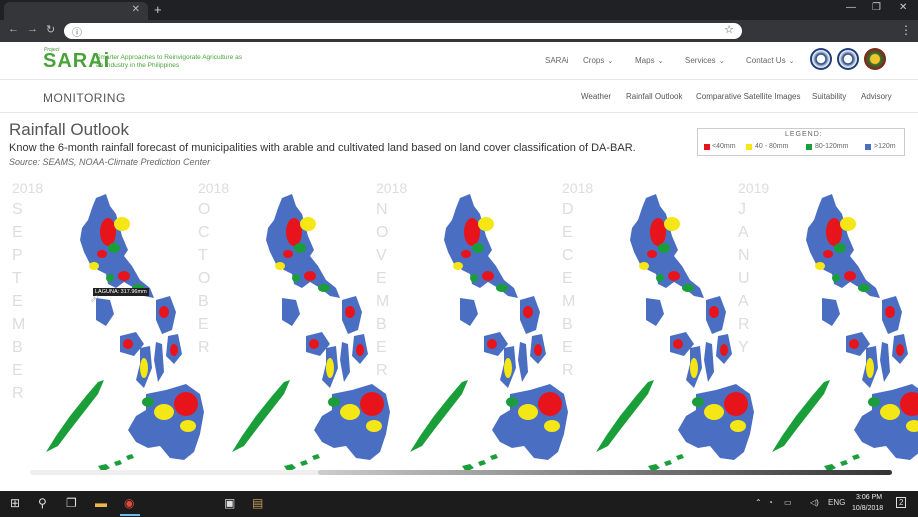 The width and height of the screenshot is (918, 517). What do you see at coordinates (13, 29) in the screenshot?
I see `back-icon: ←` at bounding box center [13, 29].